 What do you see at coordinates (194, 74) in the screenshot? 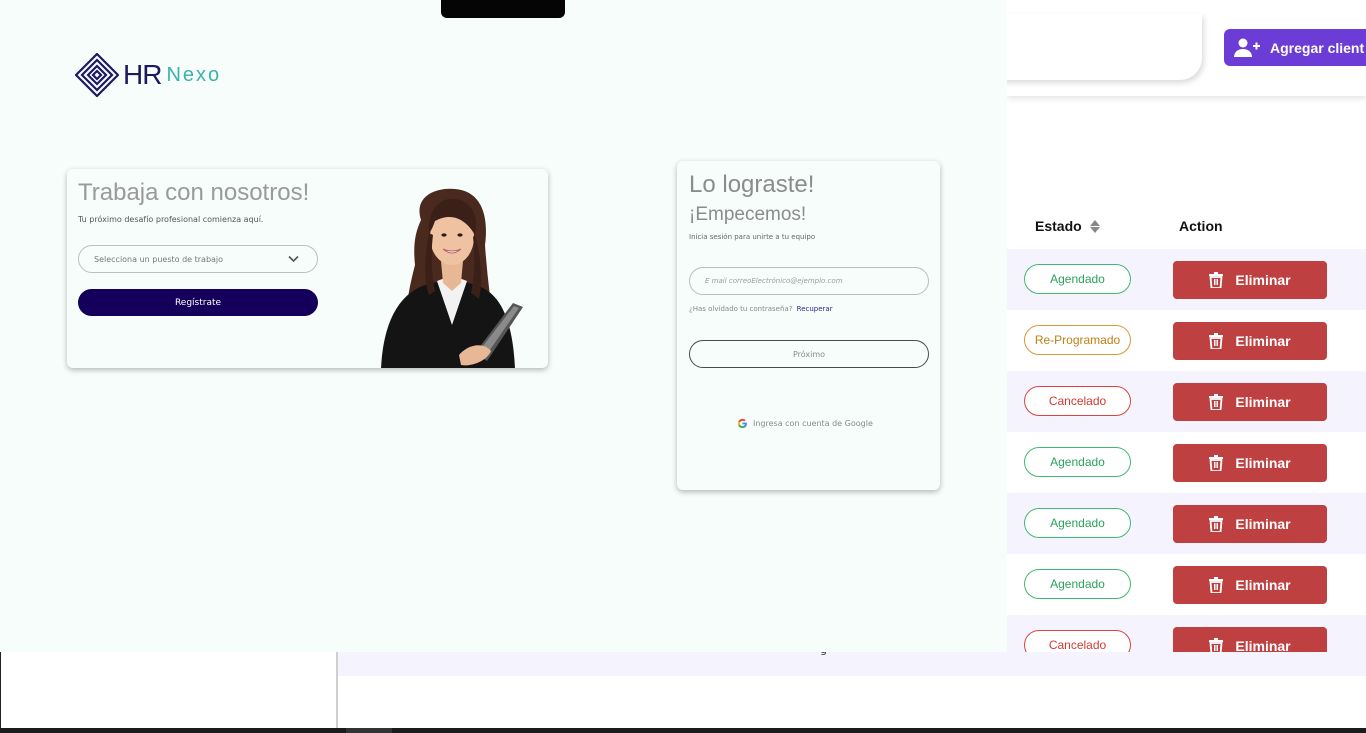
I see `logo-nexo-text: Nexo` at bounding box center [194, 74].